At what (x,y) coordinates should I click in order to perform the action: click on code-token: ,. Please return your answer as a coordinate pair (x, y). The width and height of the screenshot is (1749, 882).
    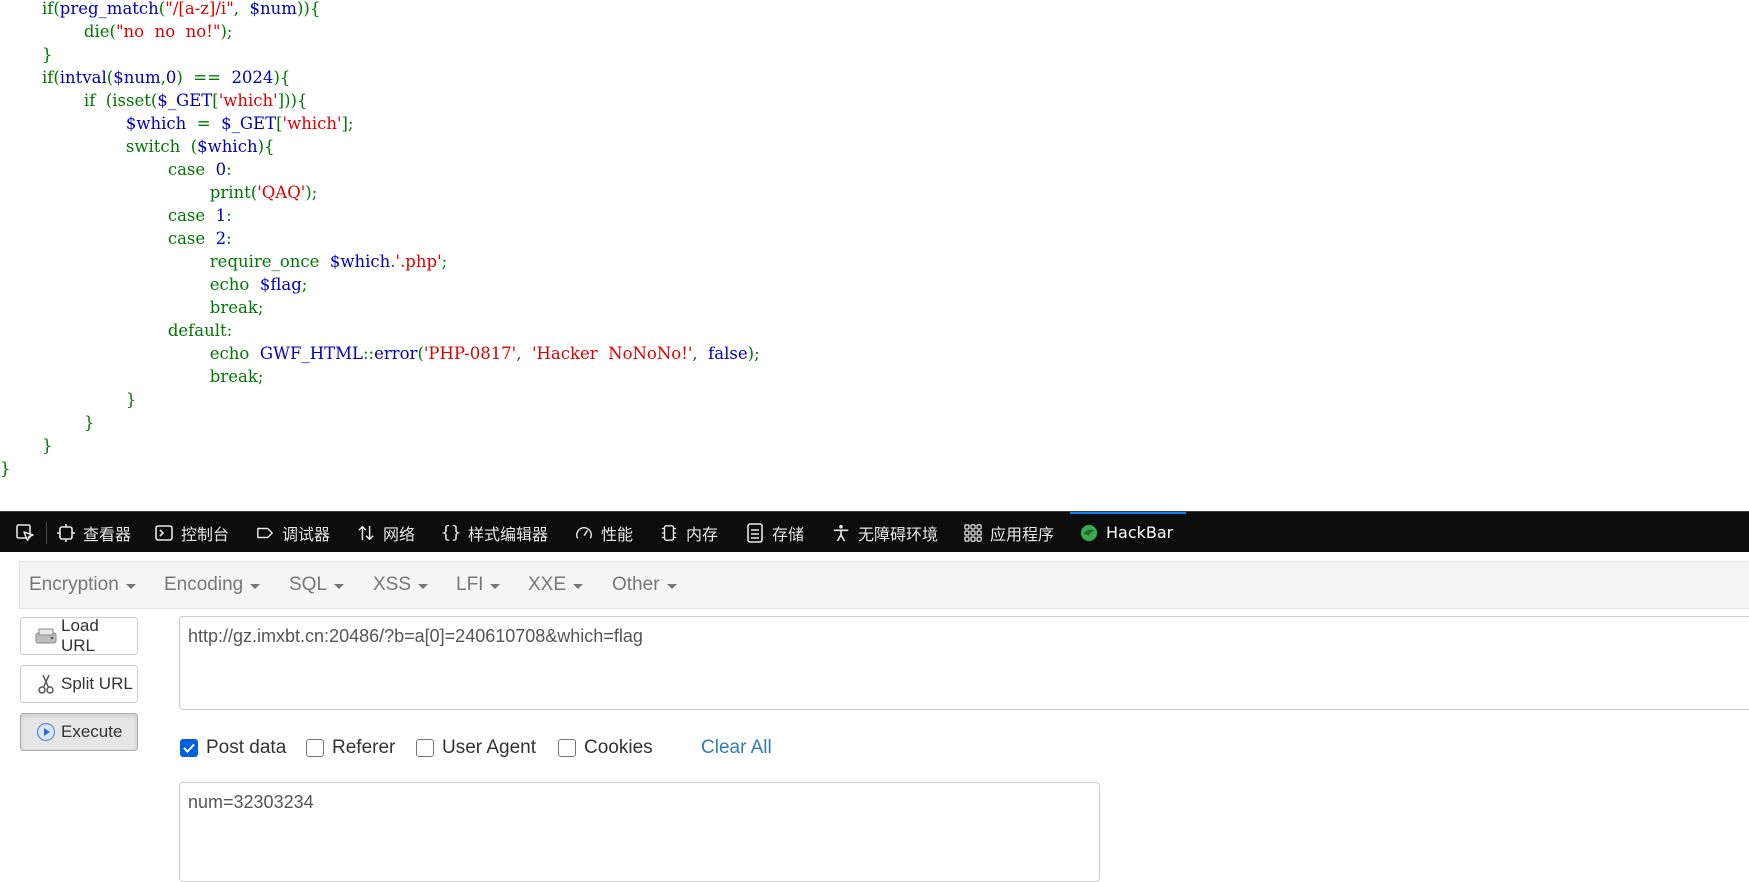
    Looking at the image, I should click on (700, 353).